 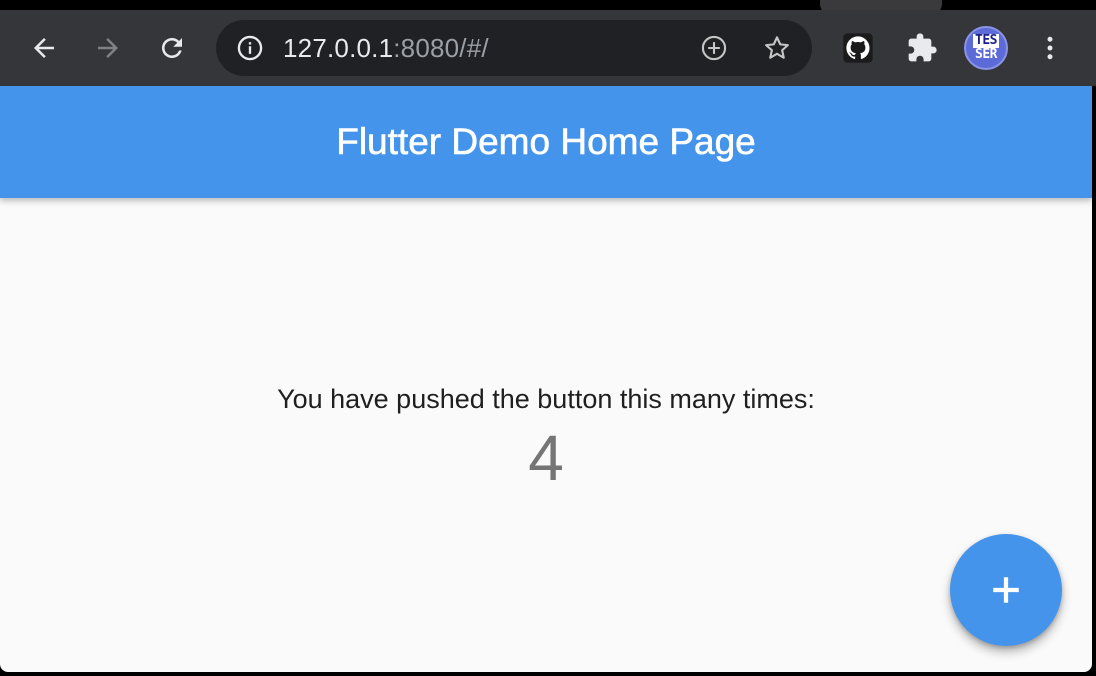 I want to click on star-icon, so click(x=777, y=48).